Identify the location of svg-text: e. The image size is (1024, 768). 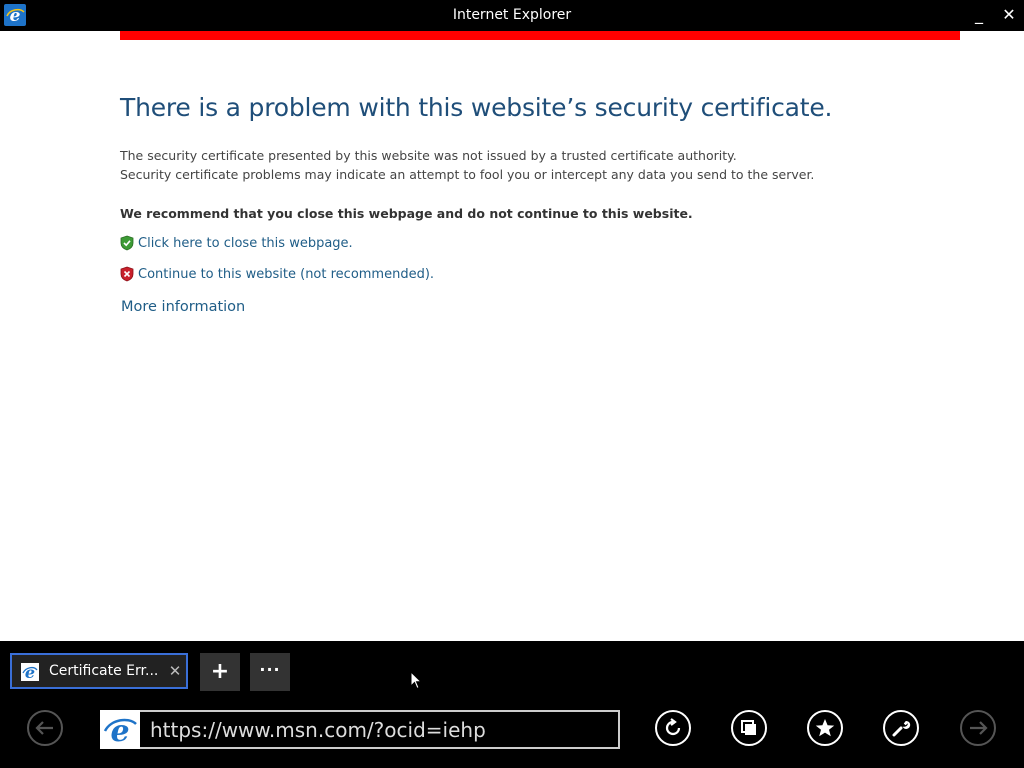
(30, 672).